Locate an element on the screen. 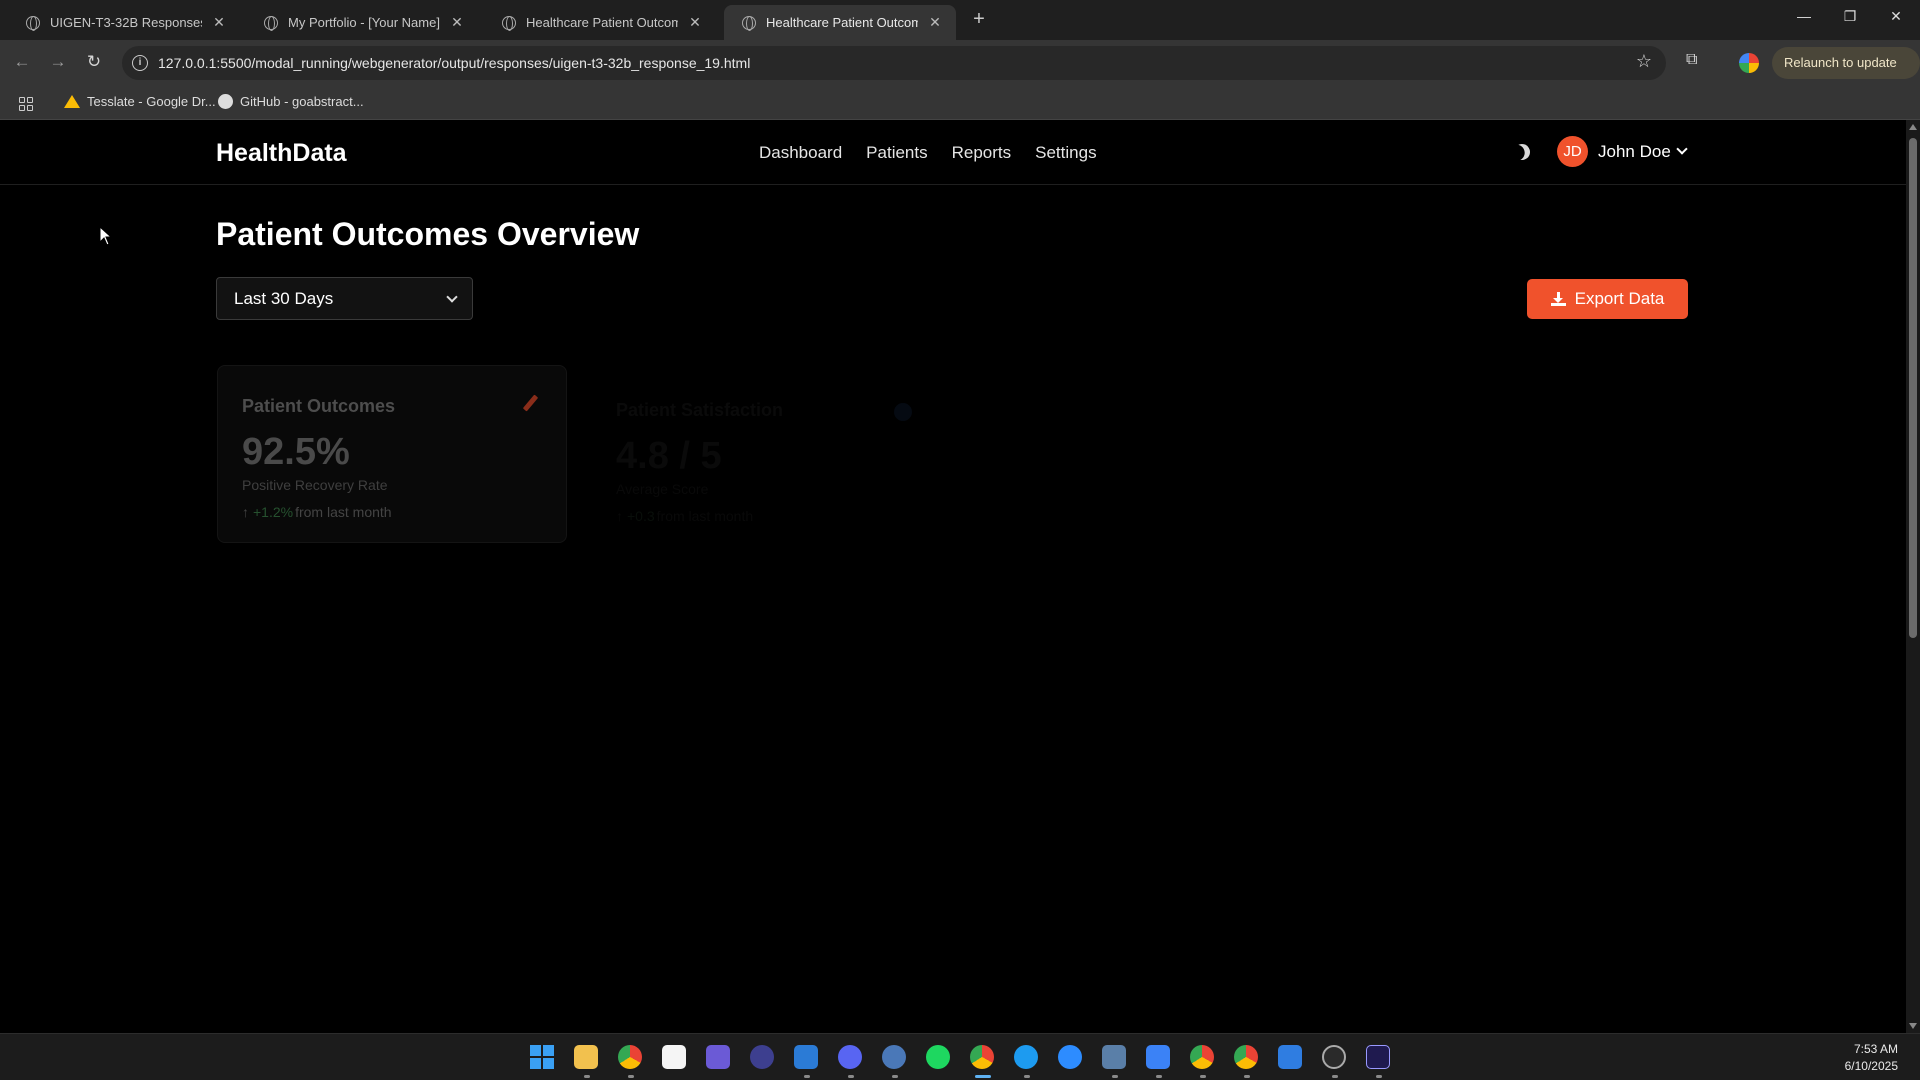 Image resolution: width=1920 pixels, height=1080 pixels. card-title: Patient Outcomes is located at coordinates (319, 406).